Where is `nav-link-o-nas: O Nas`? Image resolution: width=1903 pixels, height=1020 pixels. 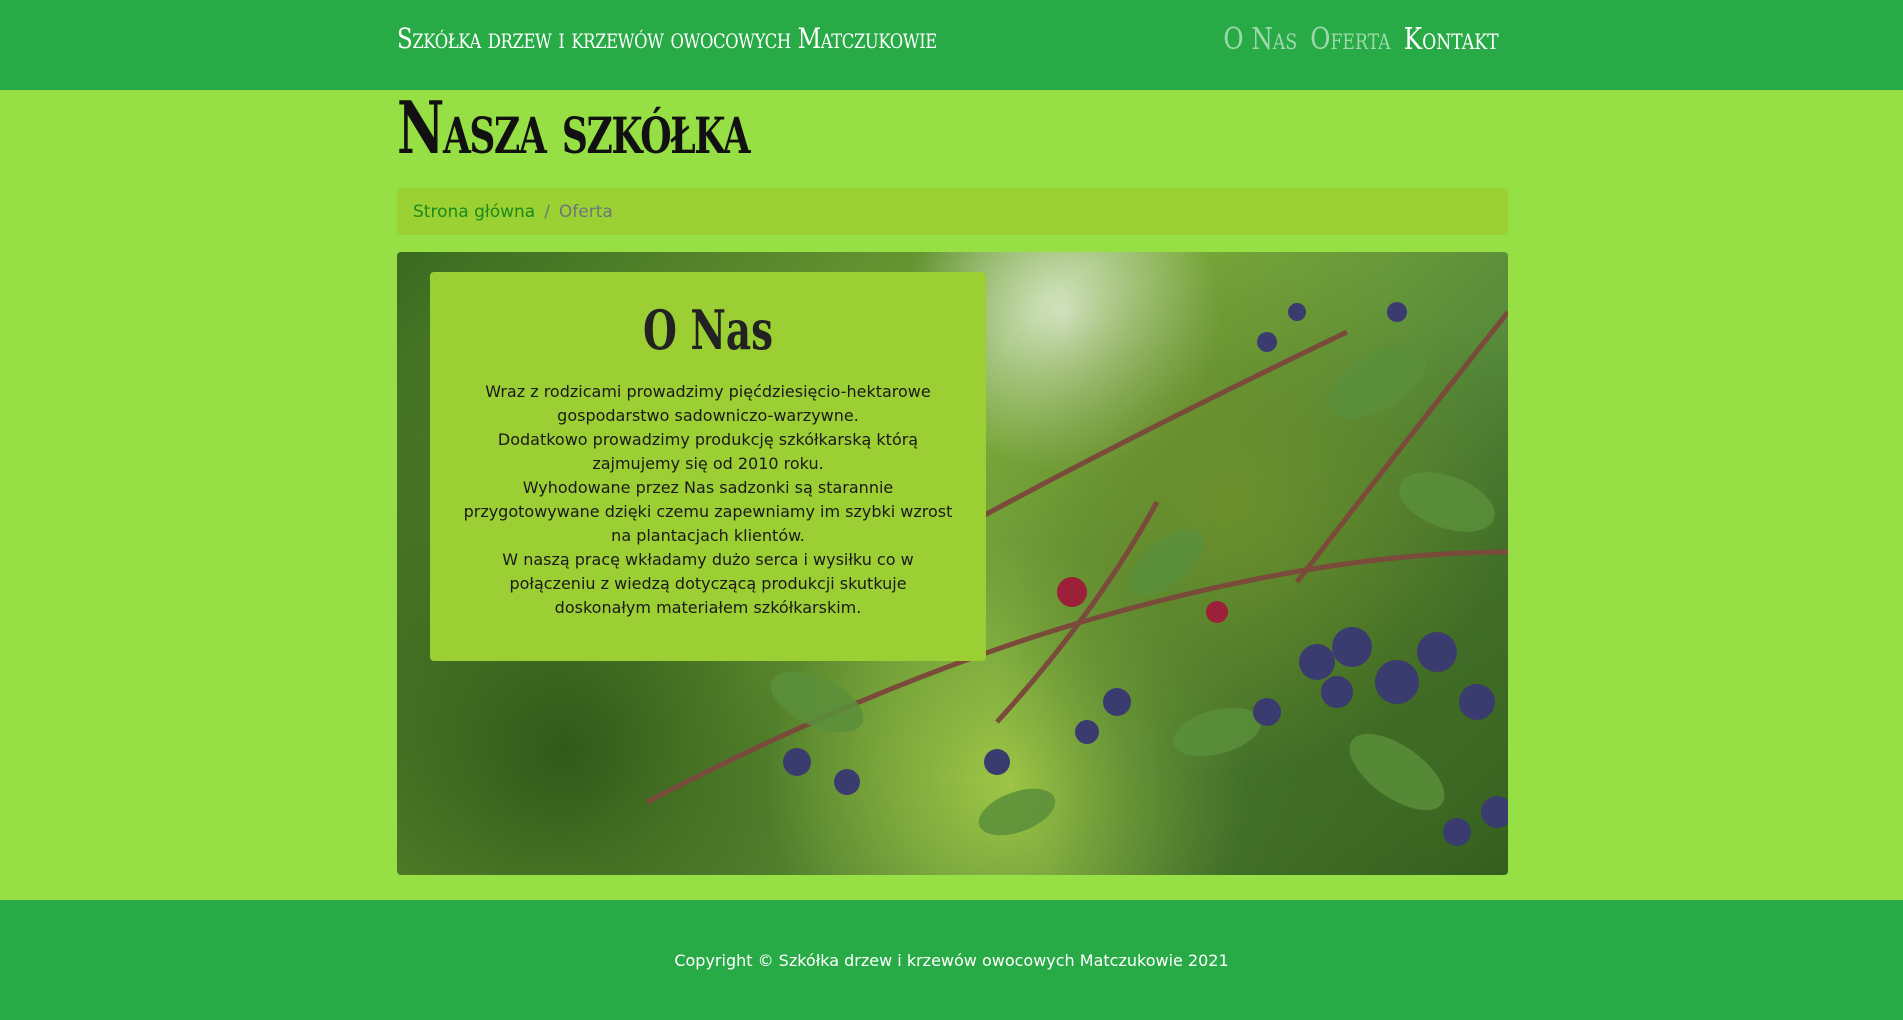 nav-link-o-nas: O Nas is located at coordinates (1261, 39).